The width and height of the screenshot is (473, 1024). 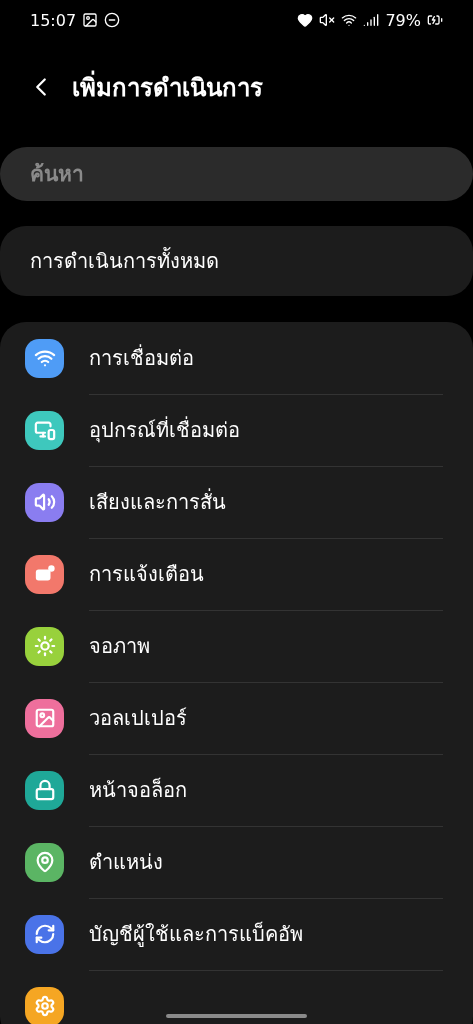 What do you see at coordinates (403, 20) in the screenshot?
I see `battery-percentage: 79%` at bounding box center [403, 20].